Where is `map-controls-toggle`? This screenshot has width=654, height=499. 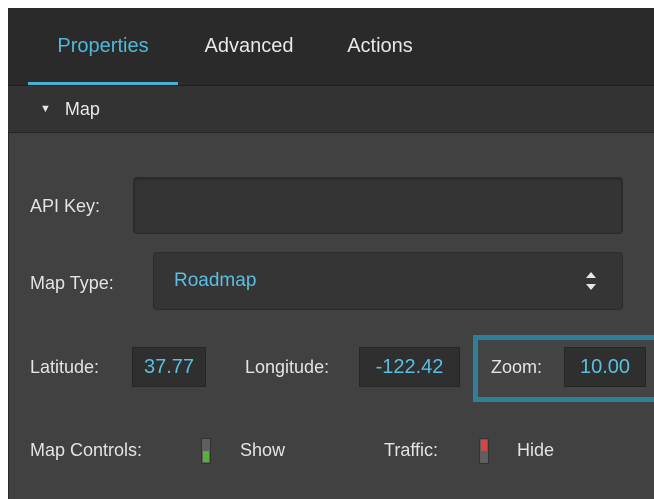 map-controls-toggle is located at coordinates (206, 451).